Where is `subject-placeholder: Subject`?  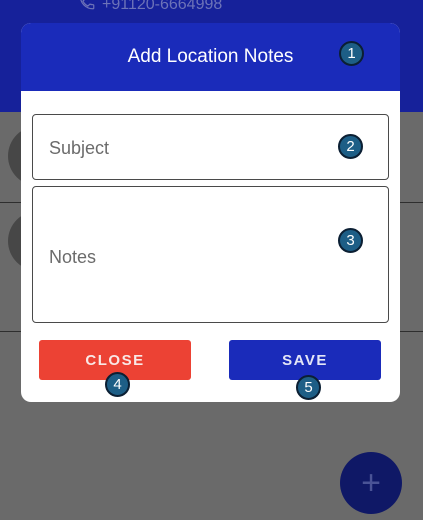
subject-placeholder: Subject is located at coordinates (79, 148).